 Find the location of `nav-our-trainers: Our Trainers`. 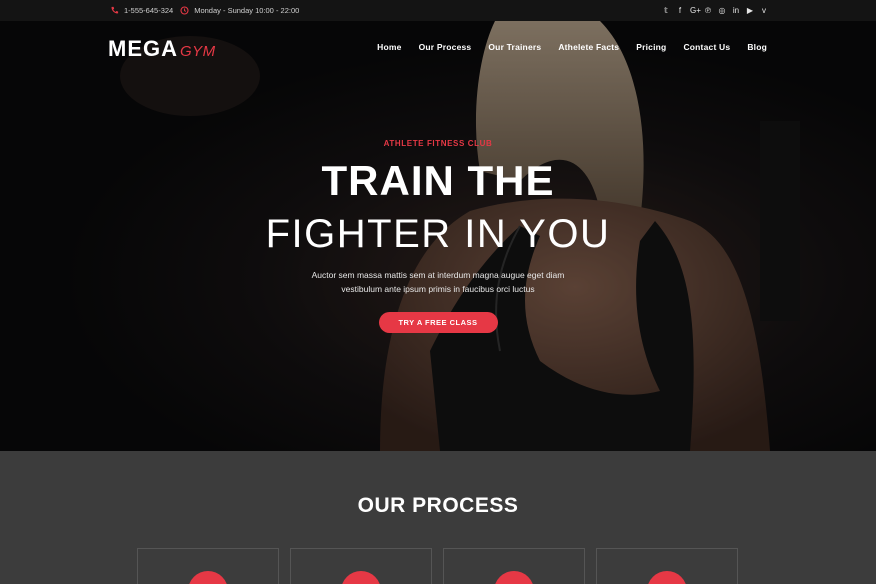

nav-our-trainers: Our Trainers is located at coordinates (514, 47).